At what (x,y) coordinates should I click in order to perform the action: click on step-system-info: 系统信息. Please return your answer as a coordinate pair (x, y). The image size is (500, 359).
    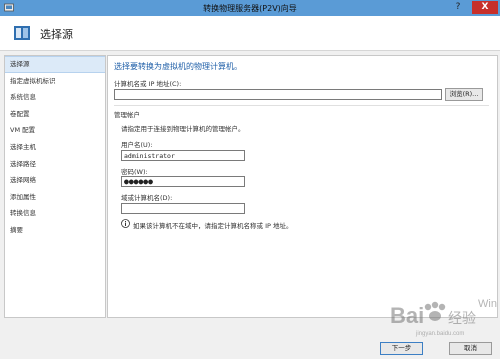
    Looking at the image, I should click on (55, 97).